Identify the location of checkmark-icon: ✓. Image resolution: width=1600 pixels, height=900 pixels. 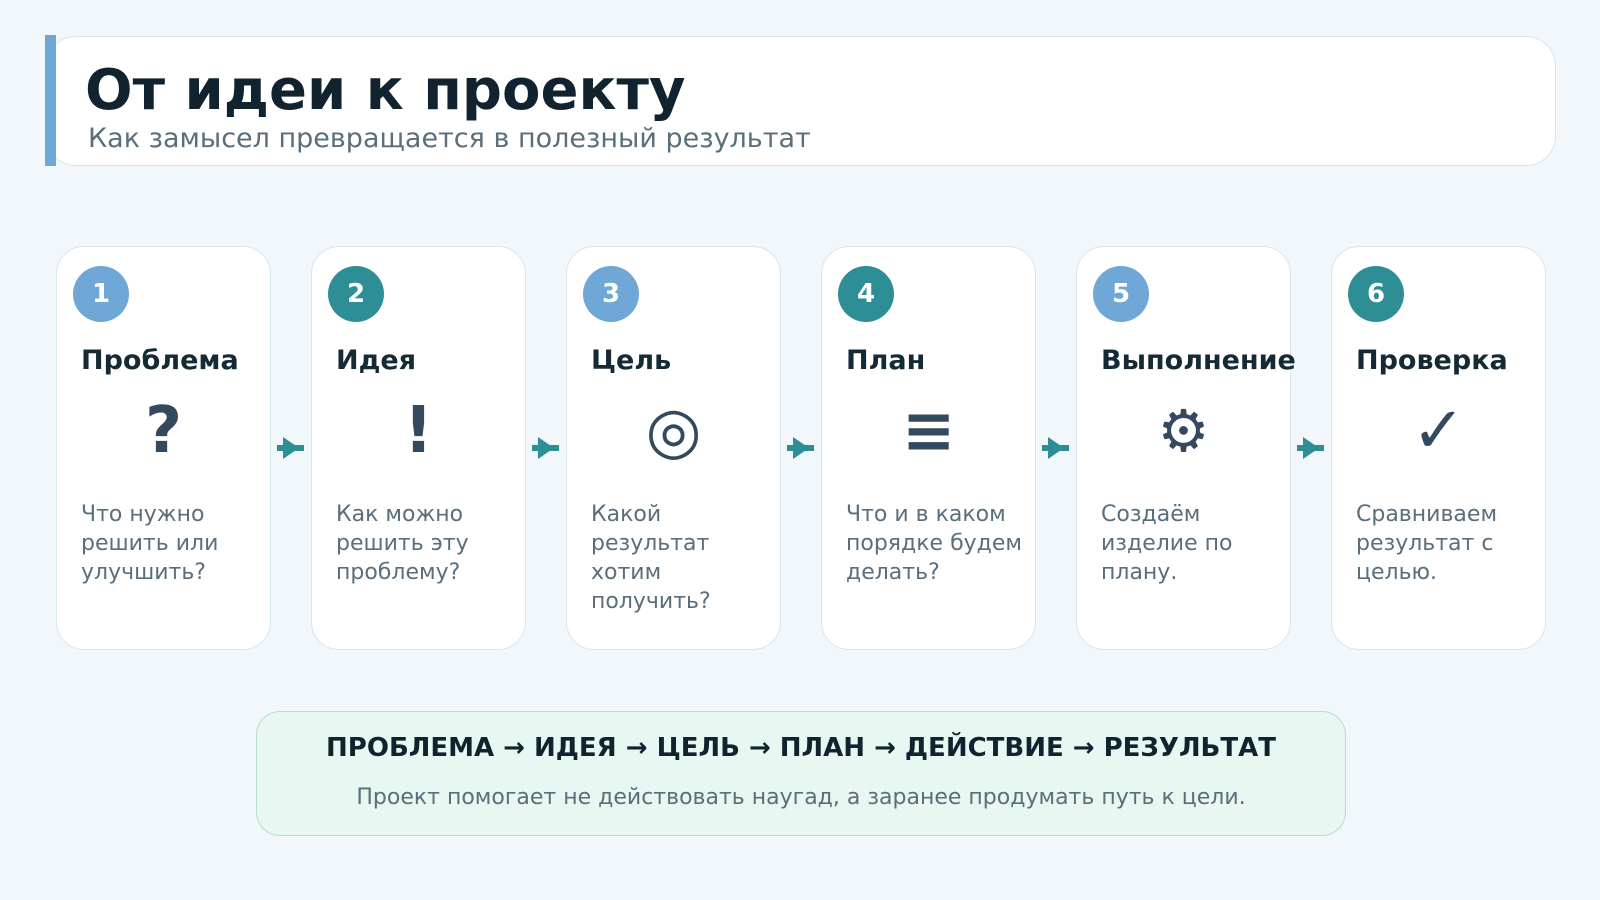
(1438, 431).